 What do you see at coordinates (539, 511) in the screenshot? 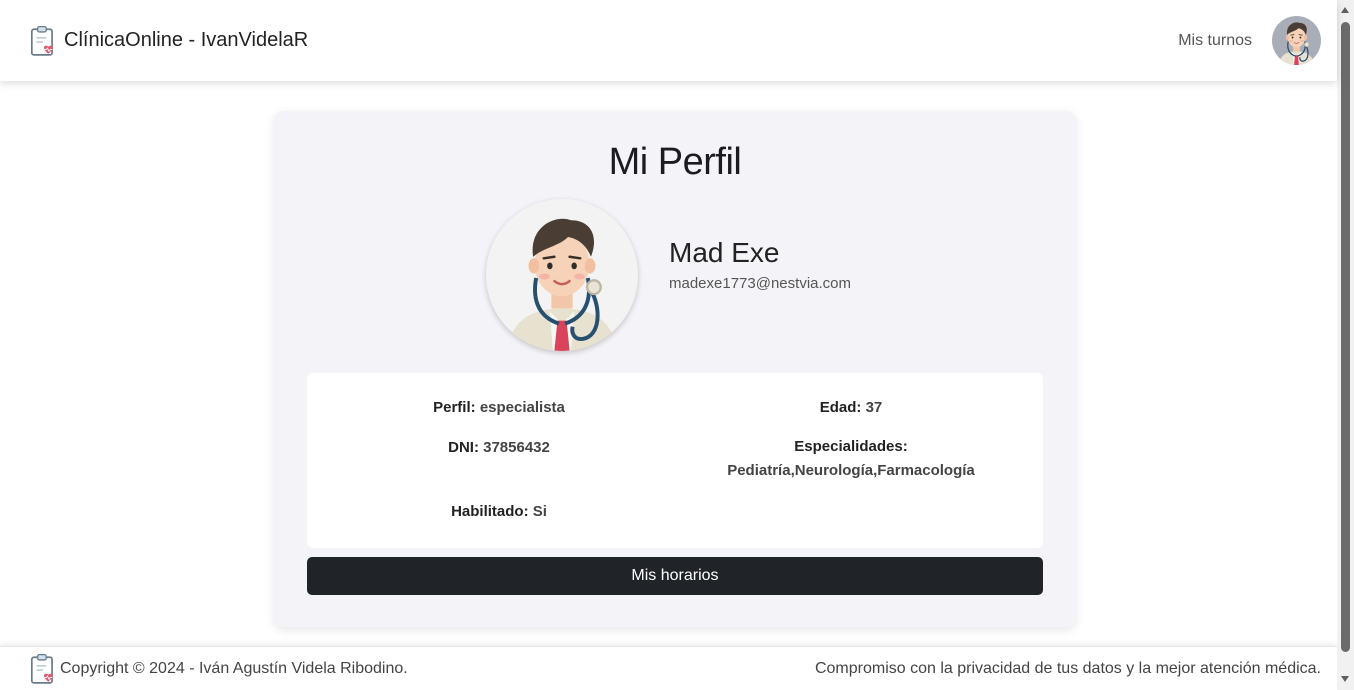
I see `habilitado-value: Si` at bounding box center [539, 511].